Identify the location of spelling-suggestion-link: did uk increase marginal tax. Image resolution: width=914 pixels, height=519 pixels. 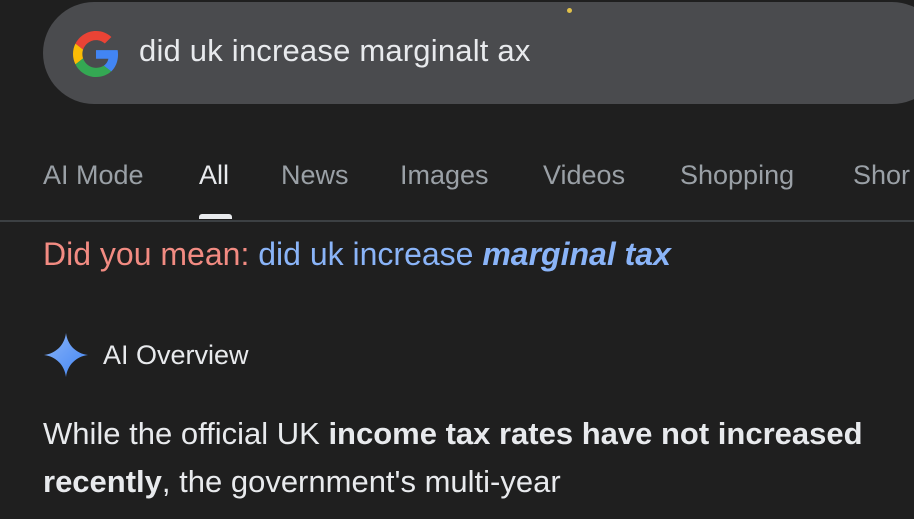
(464, 254).